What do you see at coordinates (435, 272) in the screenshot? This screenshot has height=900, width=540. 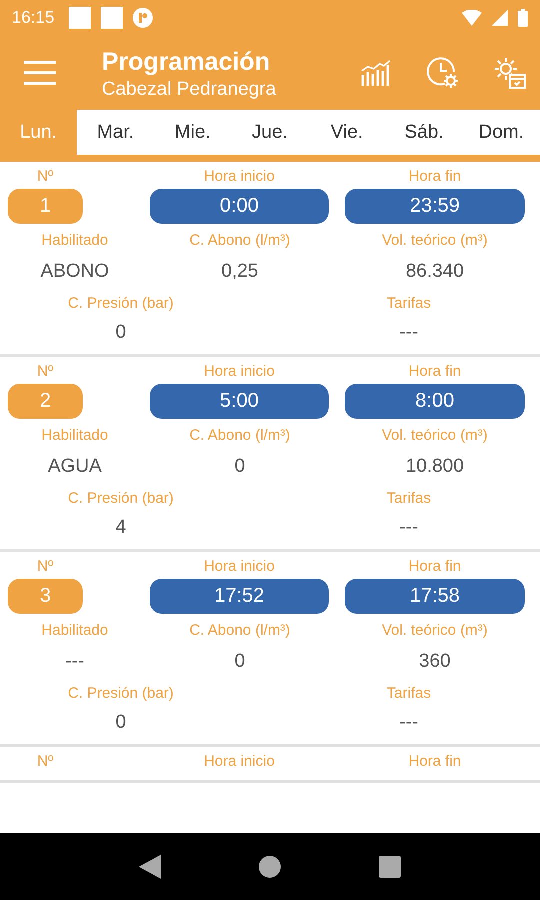 I see `volume-value: 86.340` at bounding box center [435, 272].